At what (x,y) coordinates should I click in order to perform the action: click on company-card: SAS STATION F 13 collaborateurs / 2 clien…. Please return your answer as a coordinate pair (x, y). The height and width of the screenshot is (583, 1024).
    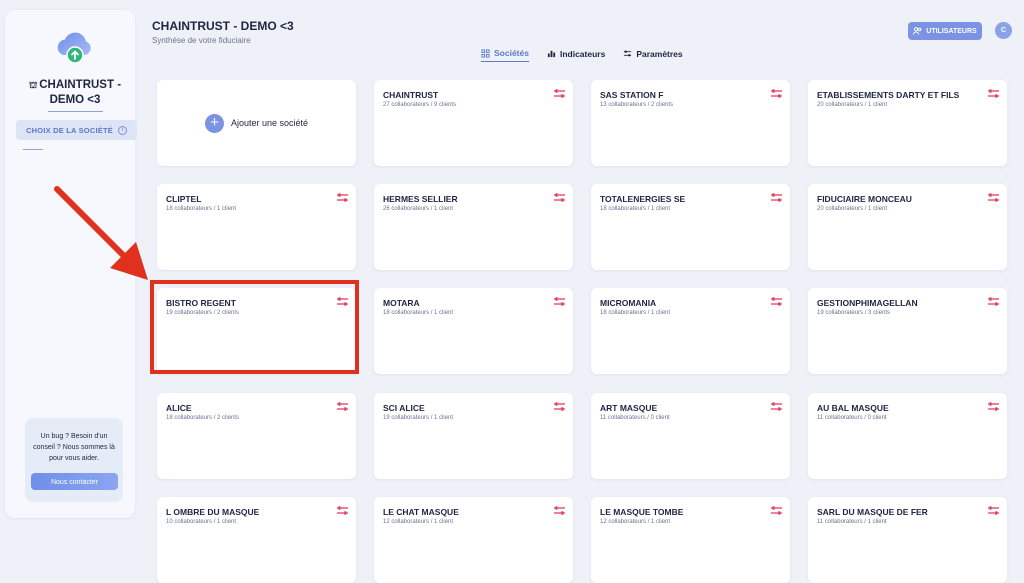
    Looking at the image, I should click on (690, 123).